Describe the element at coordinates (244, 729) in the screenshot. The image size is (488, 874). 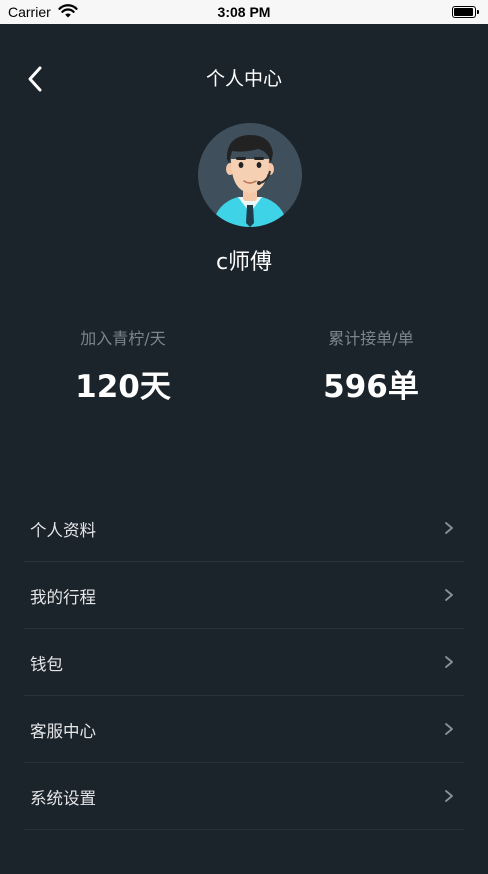
I see `menu-item-customer-service: 客服中心` at that location.